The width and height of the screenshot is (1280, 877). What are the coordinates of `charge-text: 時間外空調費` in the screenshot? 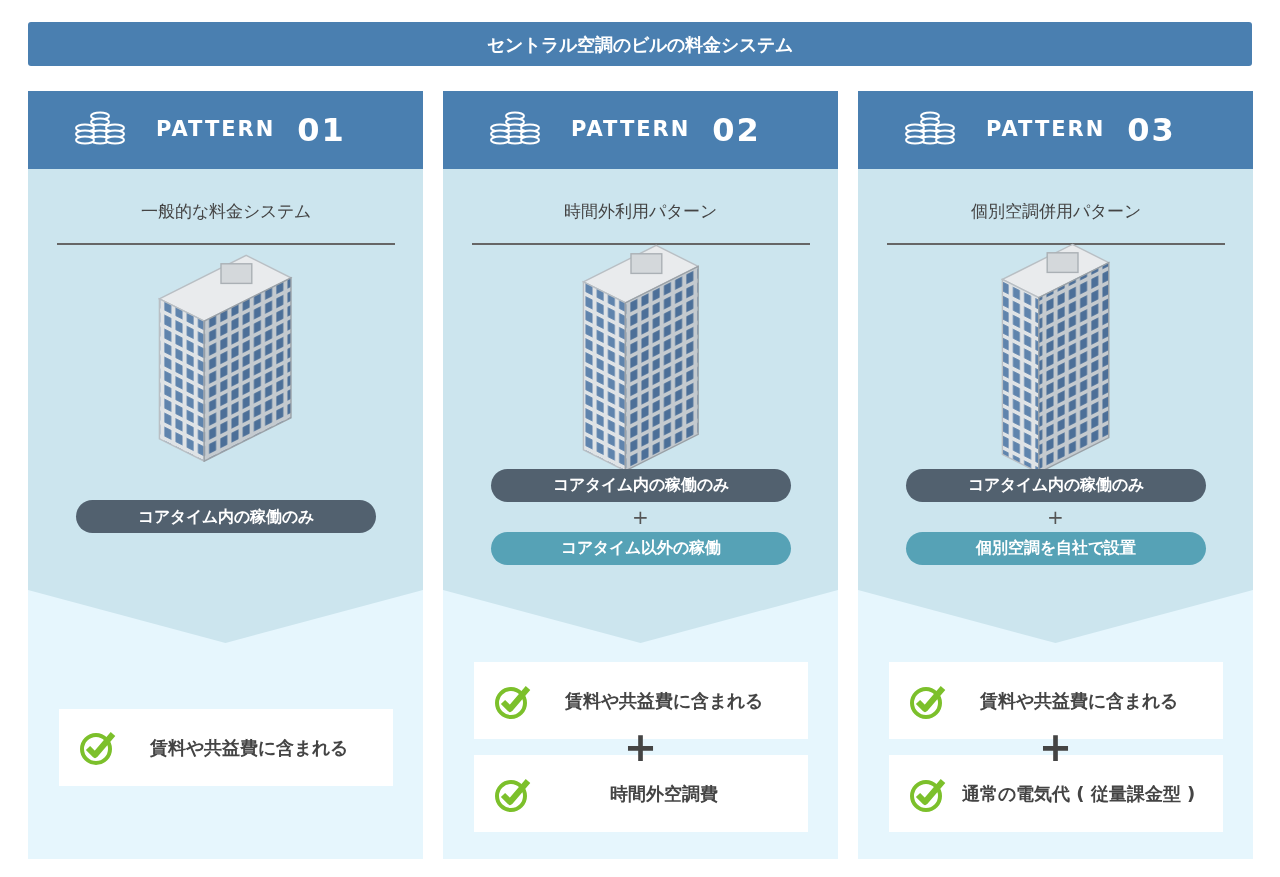 It's located at (663, 794).